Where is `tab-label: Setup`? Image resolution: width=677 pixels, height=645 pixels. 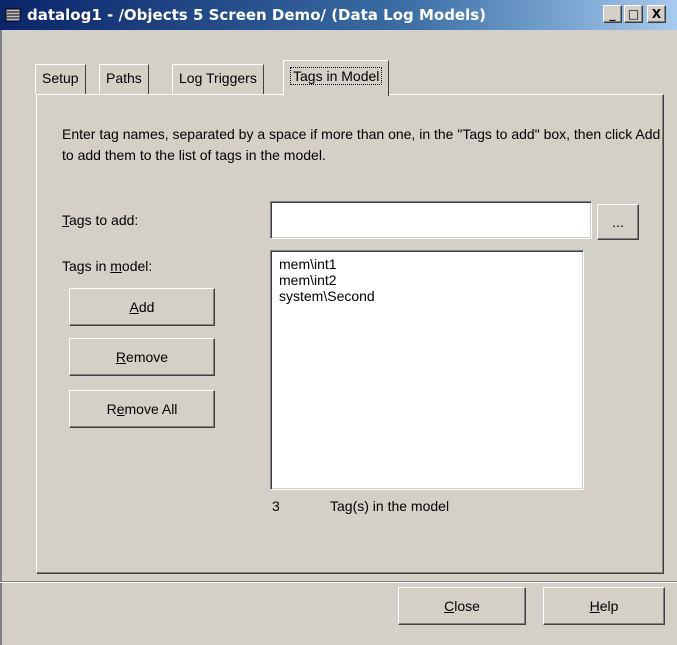
tab-label: Setup is located at coordinates (60, 78).